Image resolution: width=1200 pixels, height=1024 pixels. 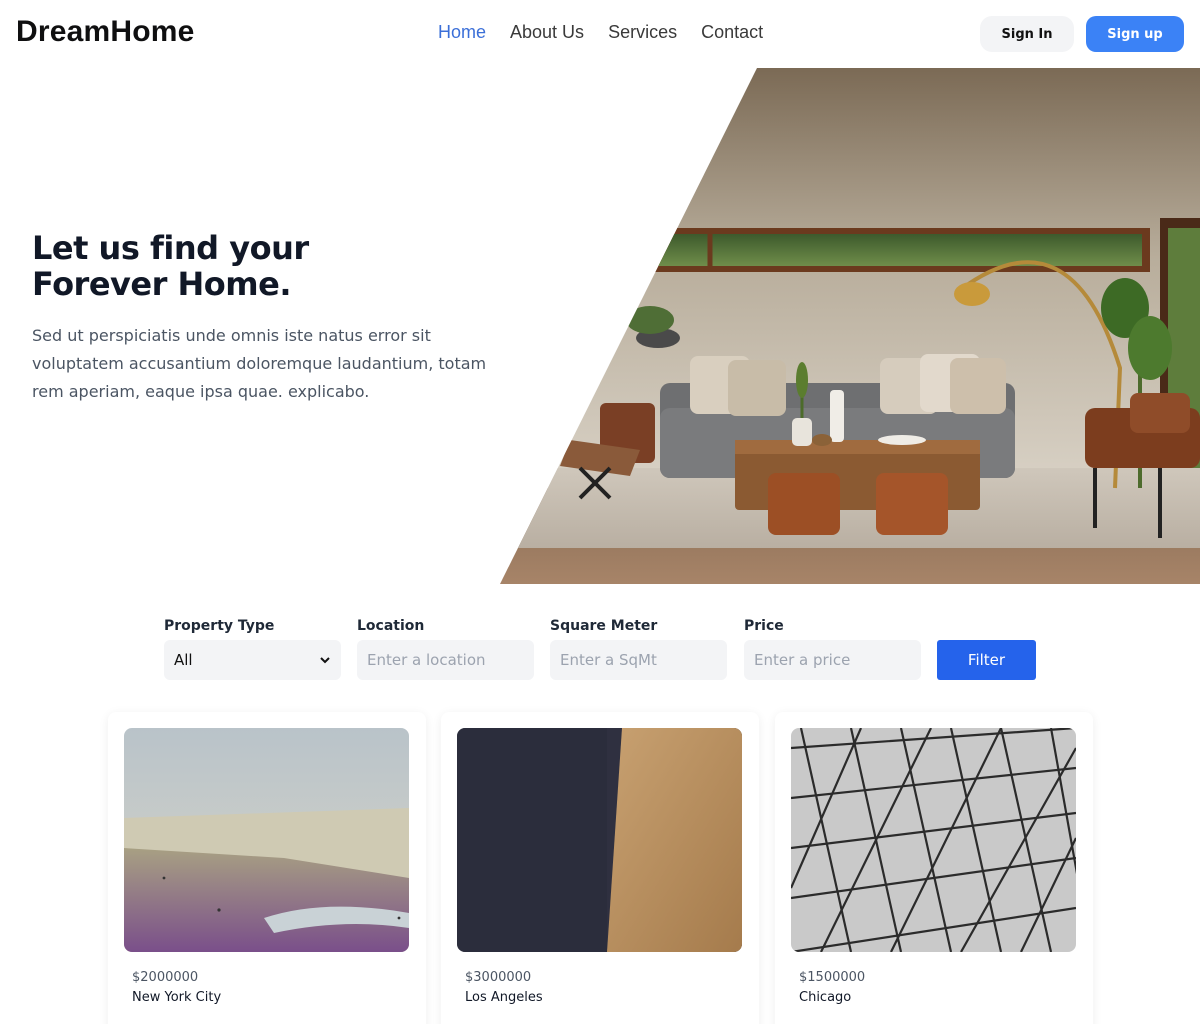 I want to click on nav-about-us: About Us, so click(x=547, y=32).